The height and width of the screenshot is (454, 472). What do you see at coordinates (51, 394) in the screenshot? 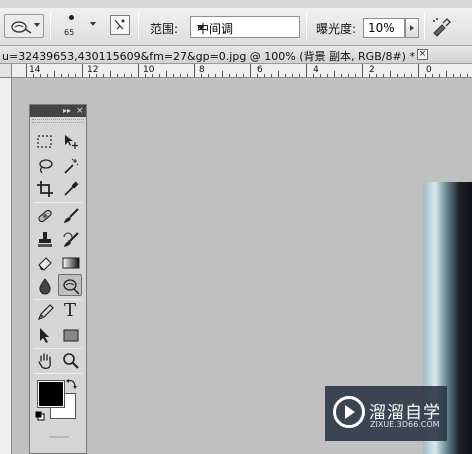
I see `foreground-color-swatch` at bounding box center [51, 394].